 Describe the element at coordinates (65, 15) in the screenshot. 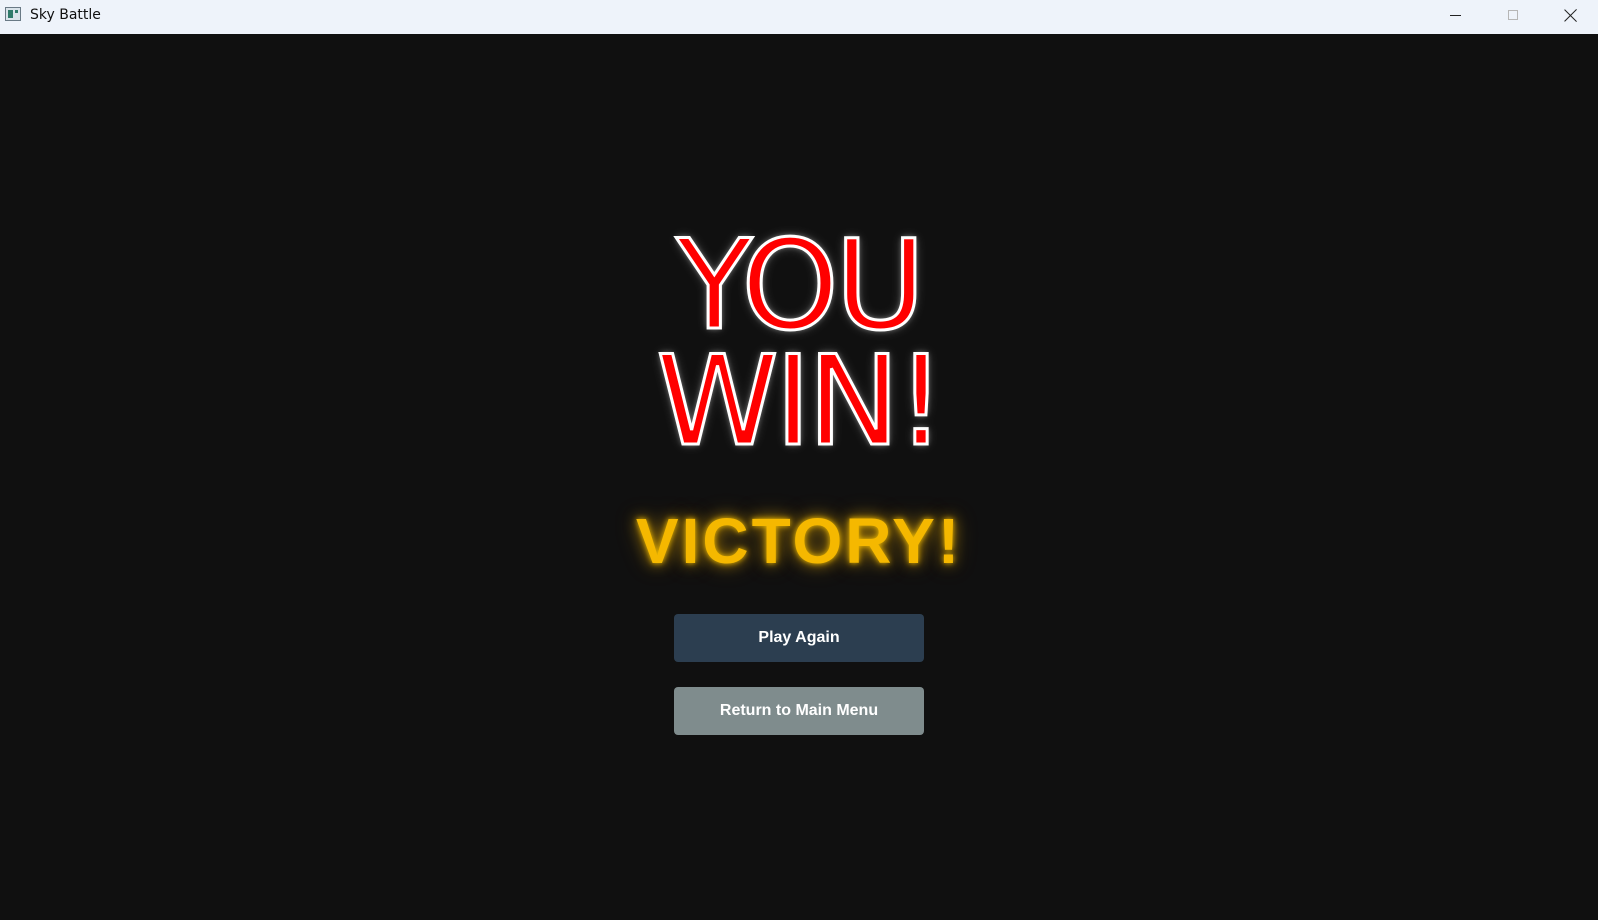

I see `window-title: Sky Battle` at that location.